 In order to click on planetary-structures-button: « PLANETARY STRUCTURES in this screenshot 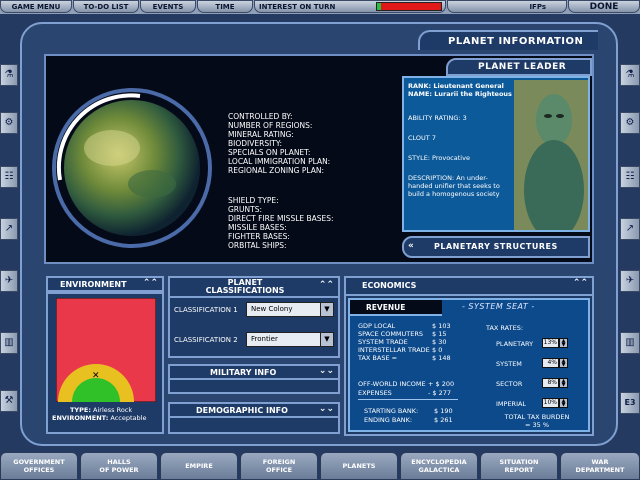, I will do `click(496, 247)`.